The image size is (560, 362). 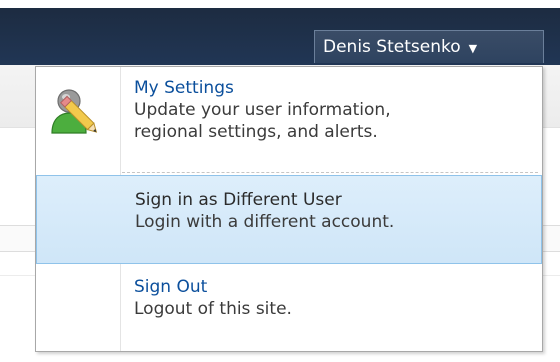 What do you see at coordinates (265, 222) in the screenshot?
I see `menu-item-description: Login with a different account.` at bounding box center [265, 222].